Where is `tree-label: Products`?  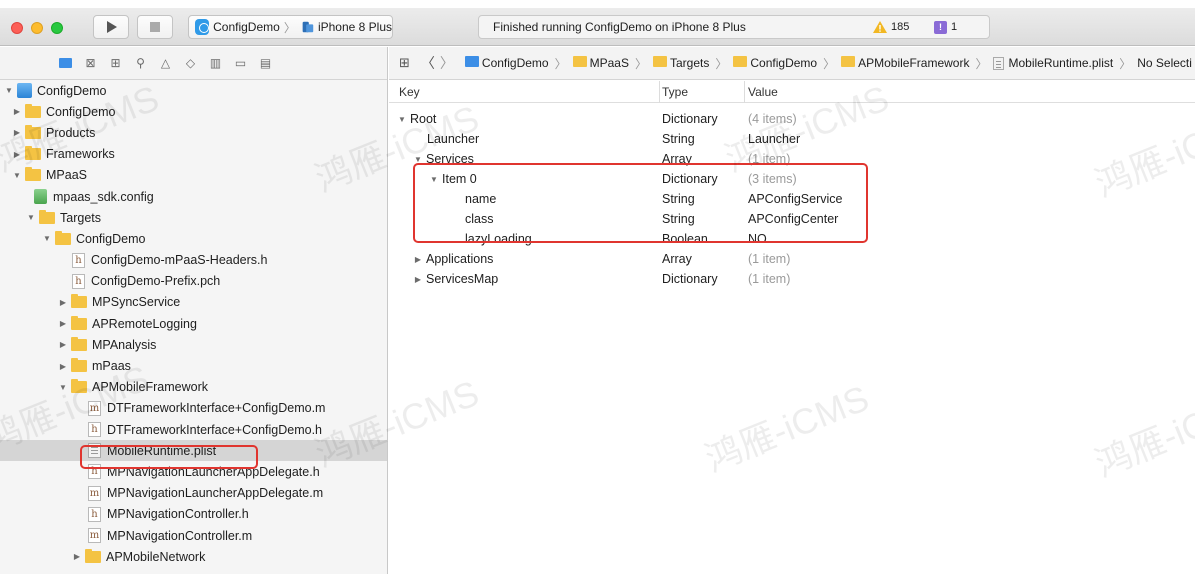
tree-label: Products is located at coordinates (71, 132).